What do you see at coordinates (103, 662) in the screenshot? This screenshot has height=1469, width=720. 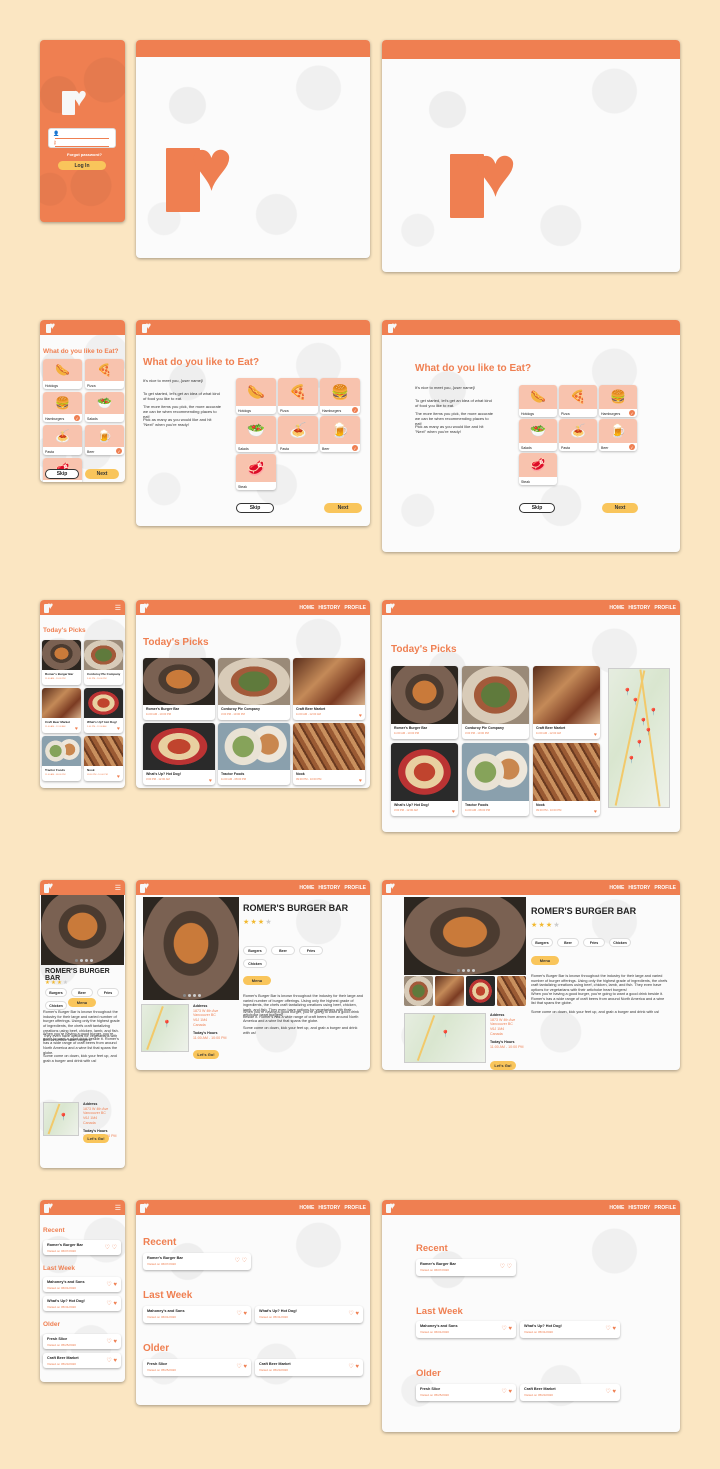 I see `restaurant-card: Corduroy Pie Company 3:00 PM - 10:00 PM` at bounding box center [103, 662].